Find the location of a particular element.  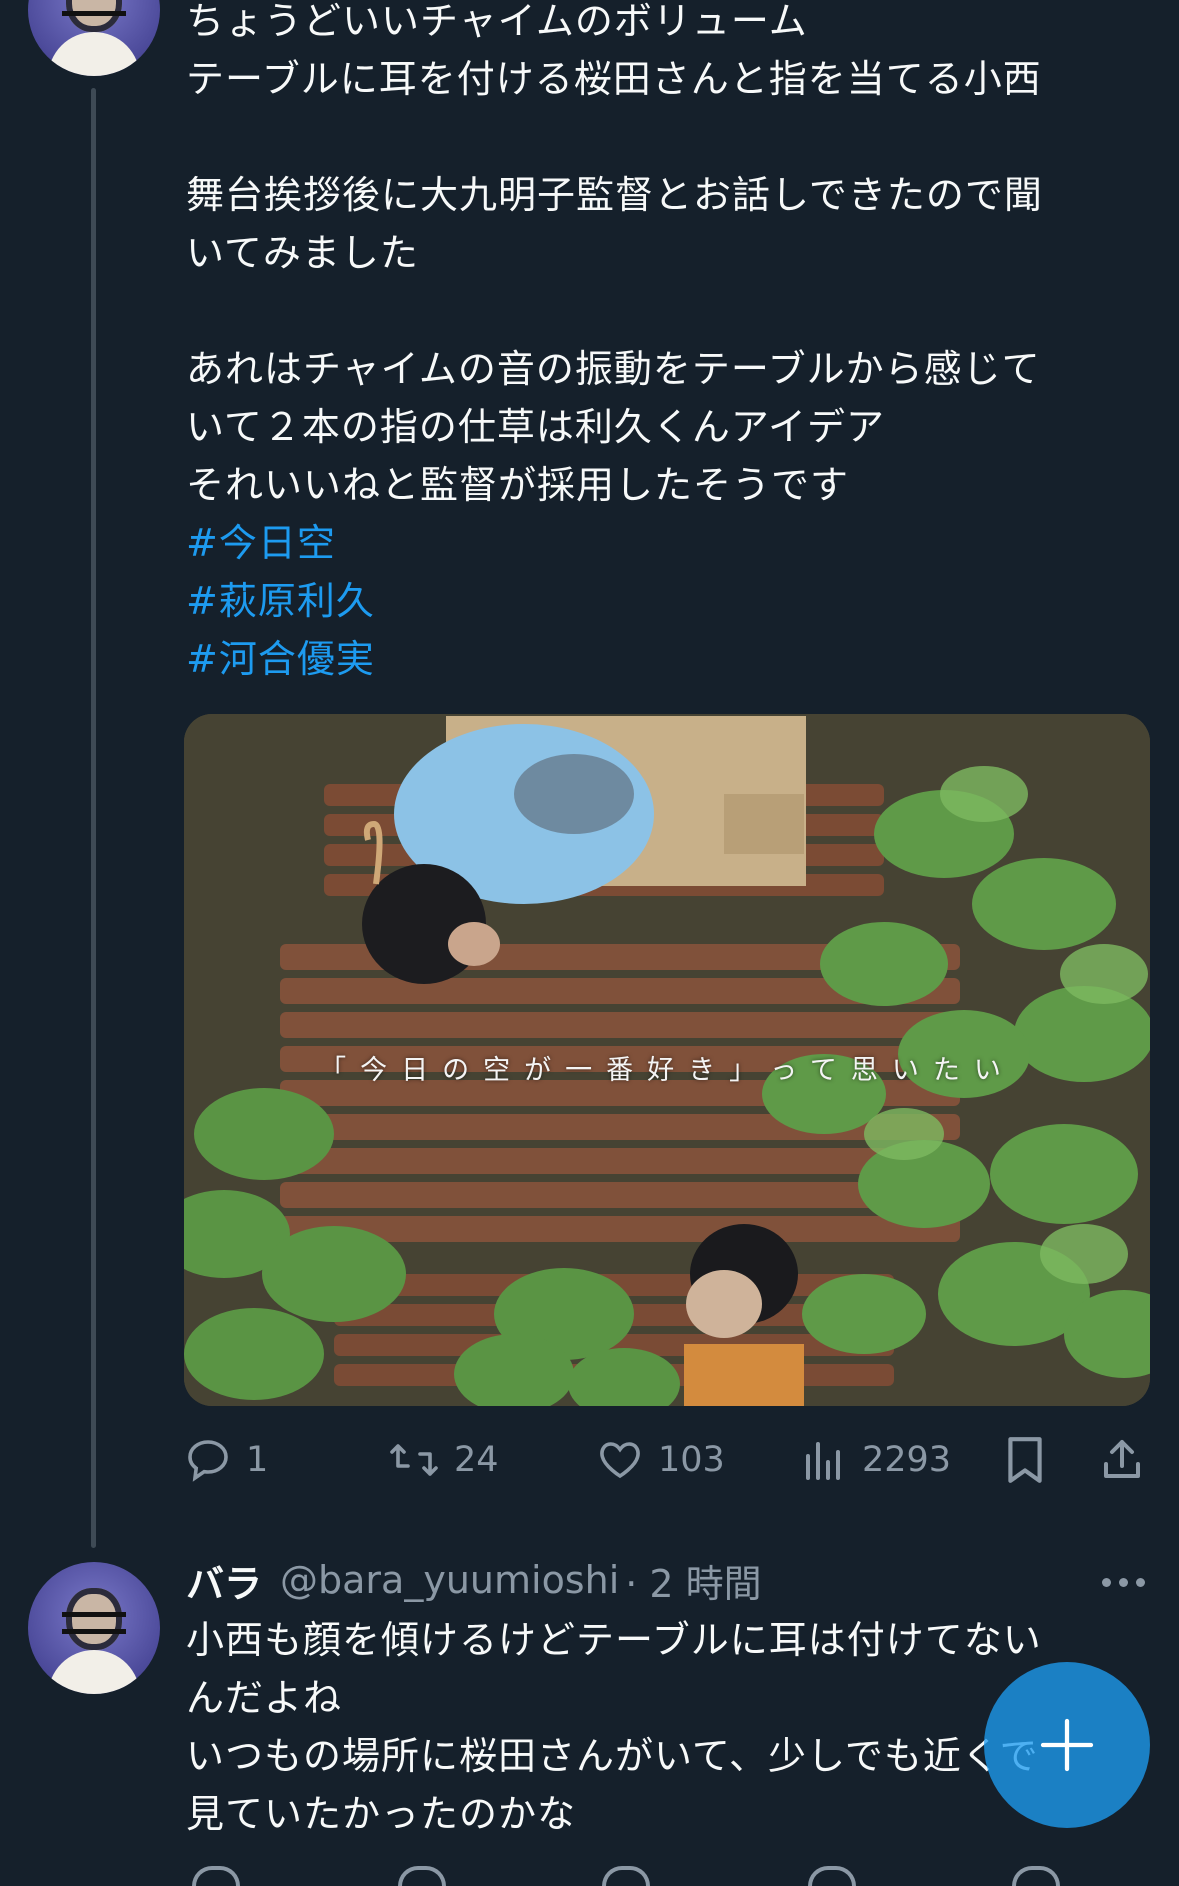

tweet-line: 舞台挨拶後に大九明子監督とお話しできたので聞 is located at coordinates (614, 195).